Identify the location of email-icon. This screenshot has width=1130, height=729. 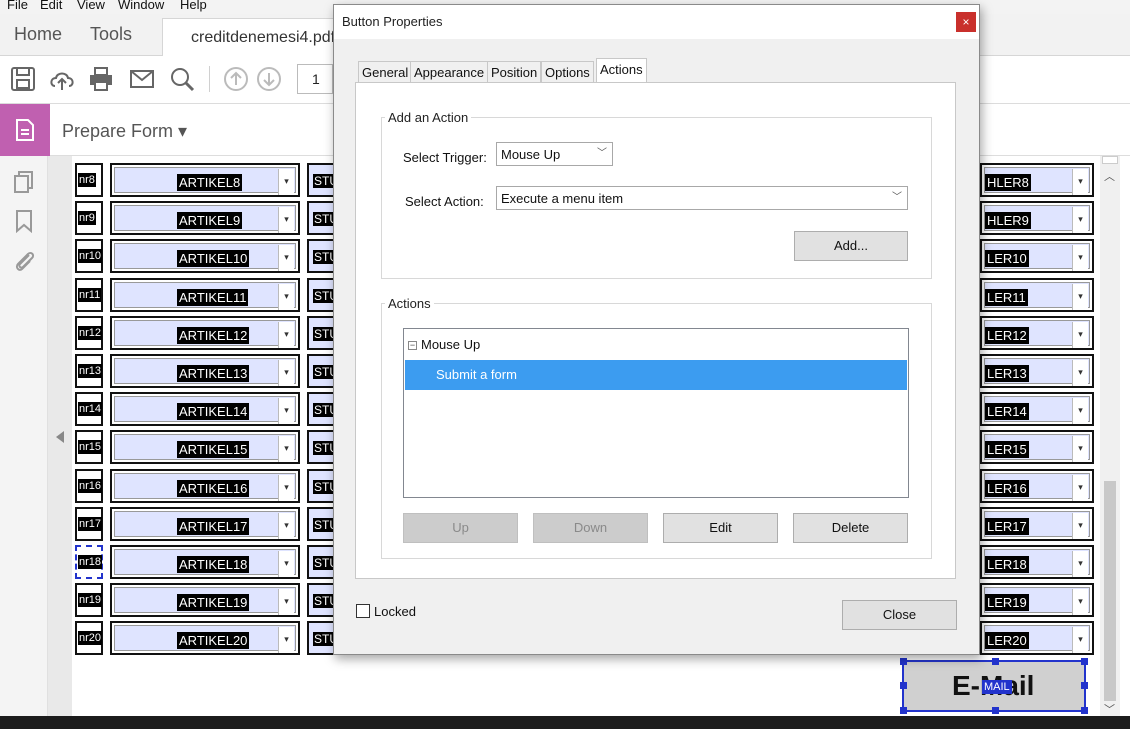
(142, 79).